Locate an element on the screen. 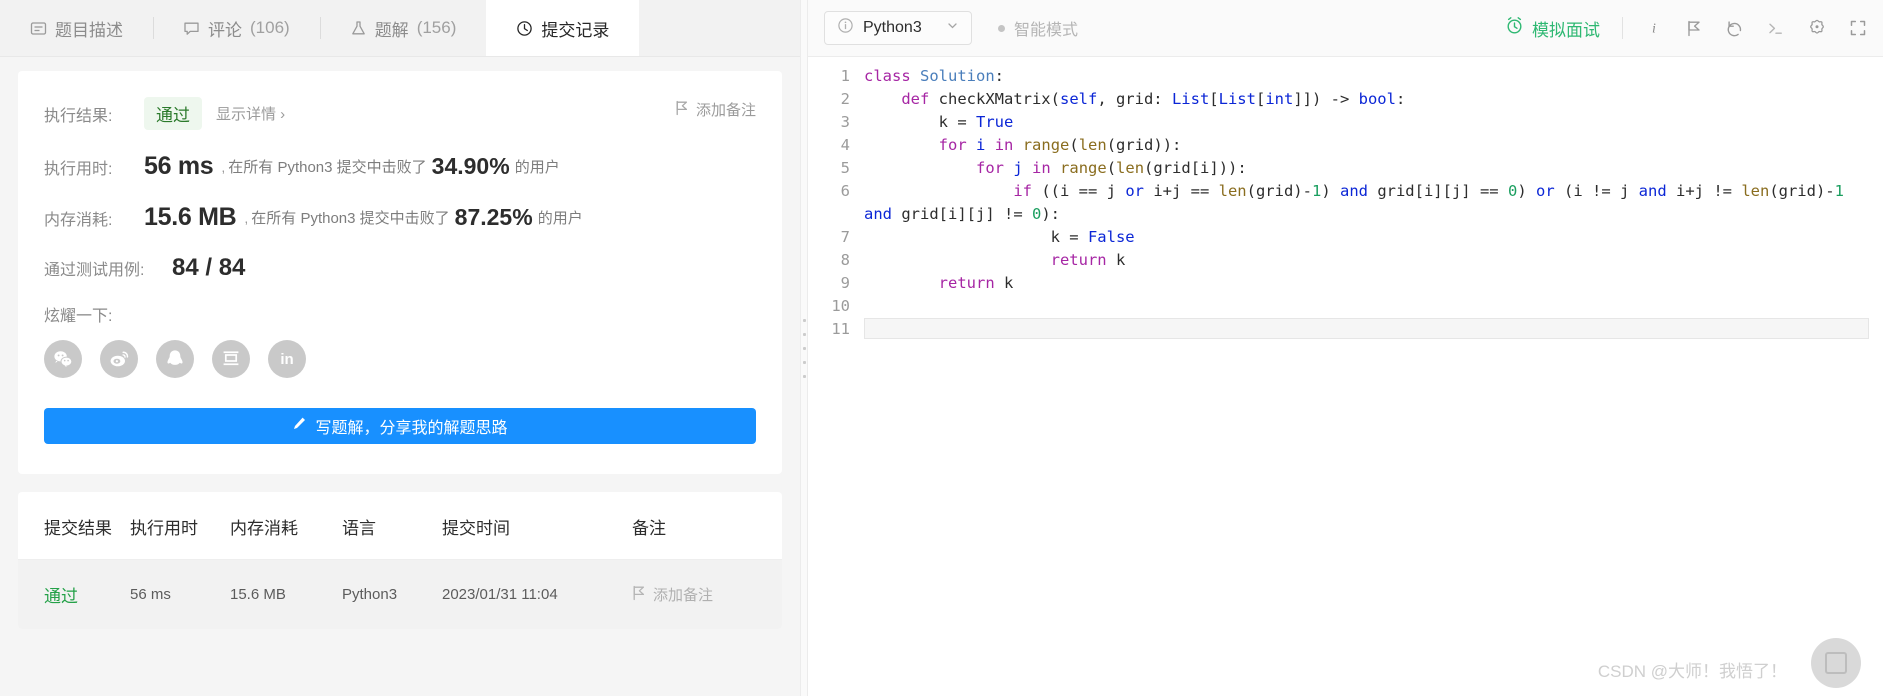 This screenshot has height=696, width=1883. code-text: k = True is located at coordinates (939, 122).